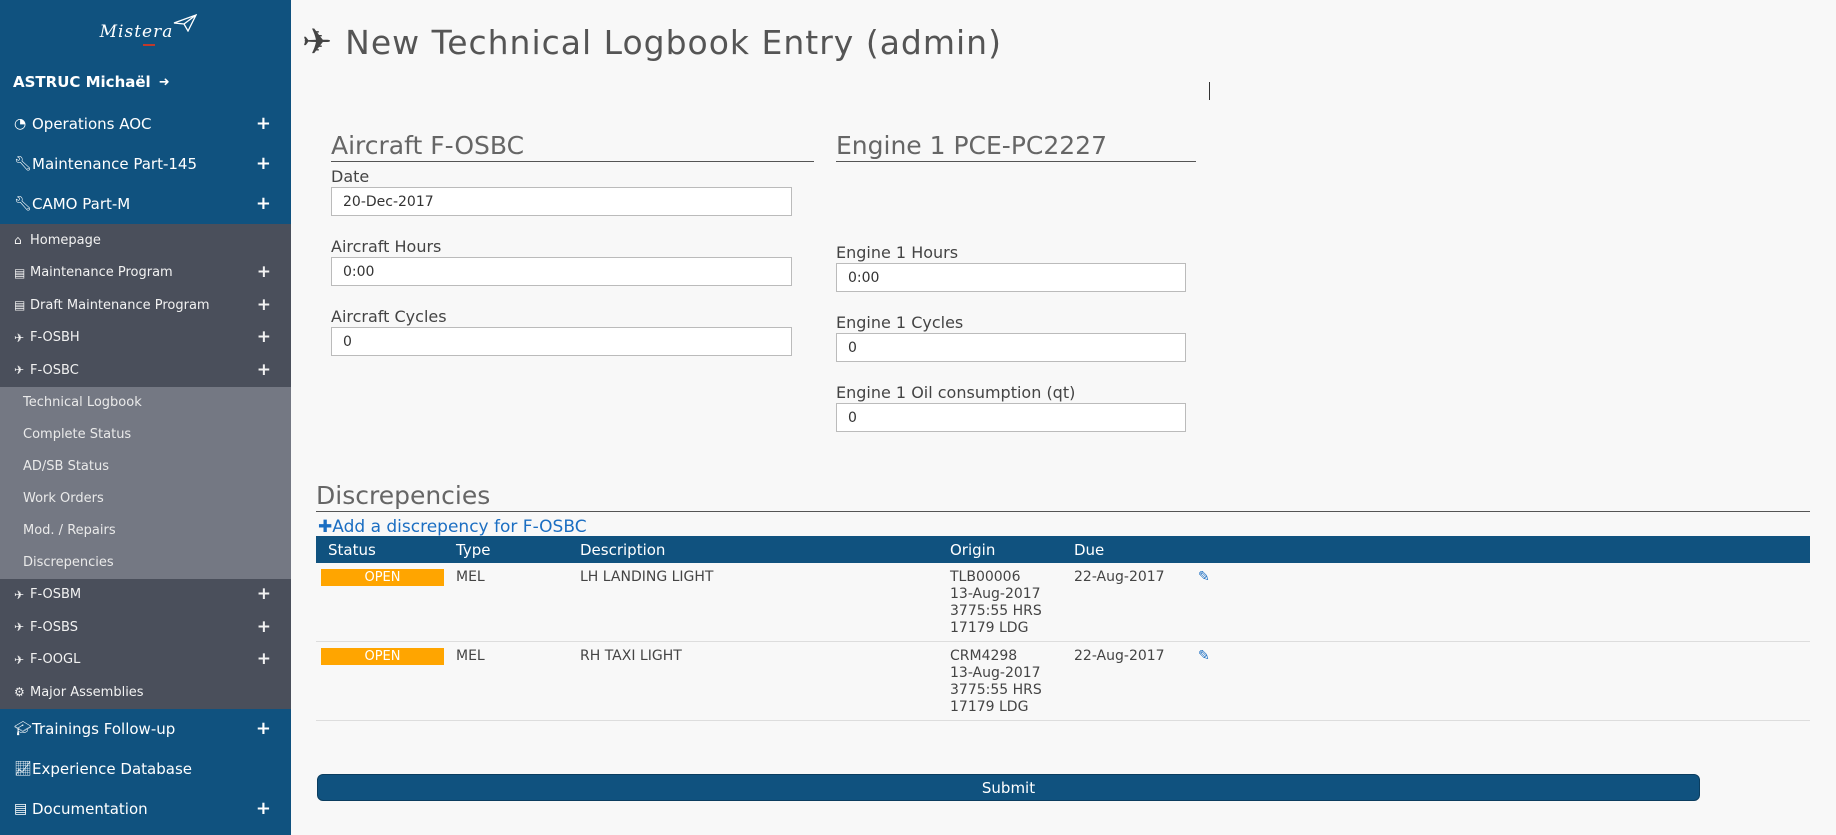 Image resolution: width=1836 pixels, height=835 pixels. Describe the element at coordinates (145, 435) in the screenshot. I see `nav-complete-status: Complete Status` at that location.